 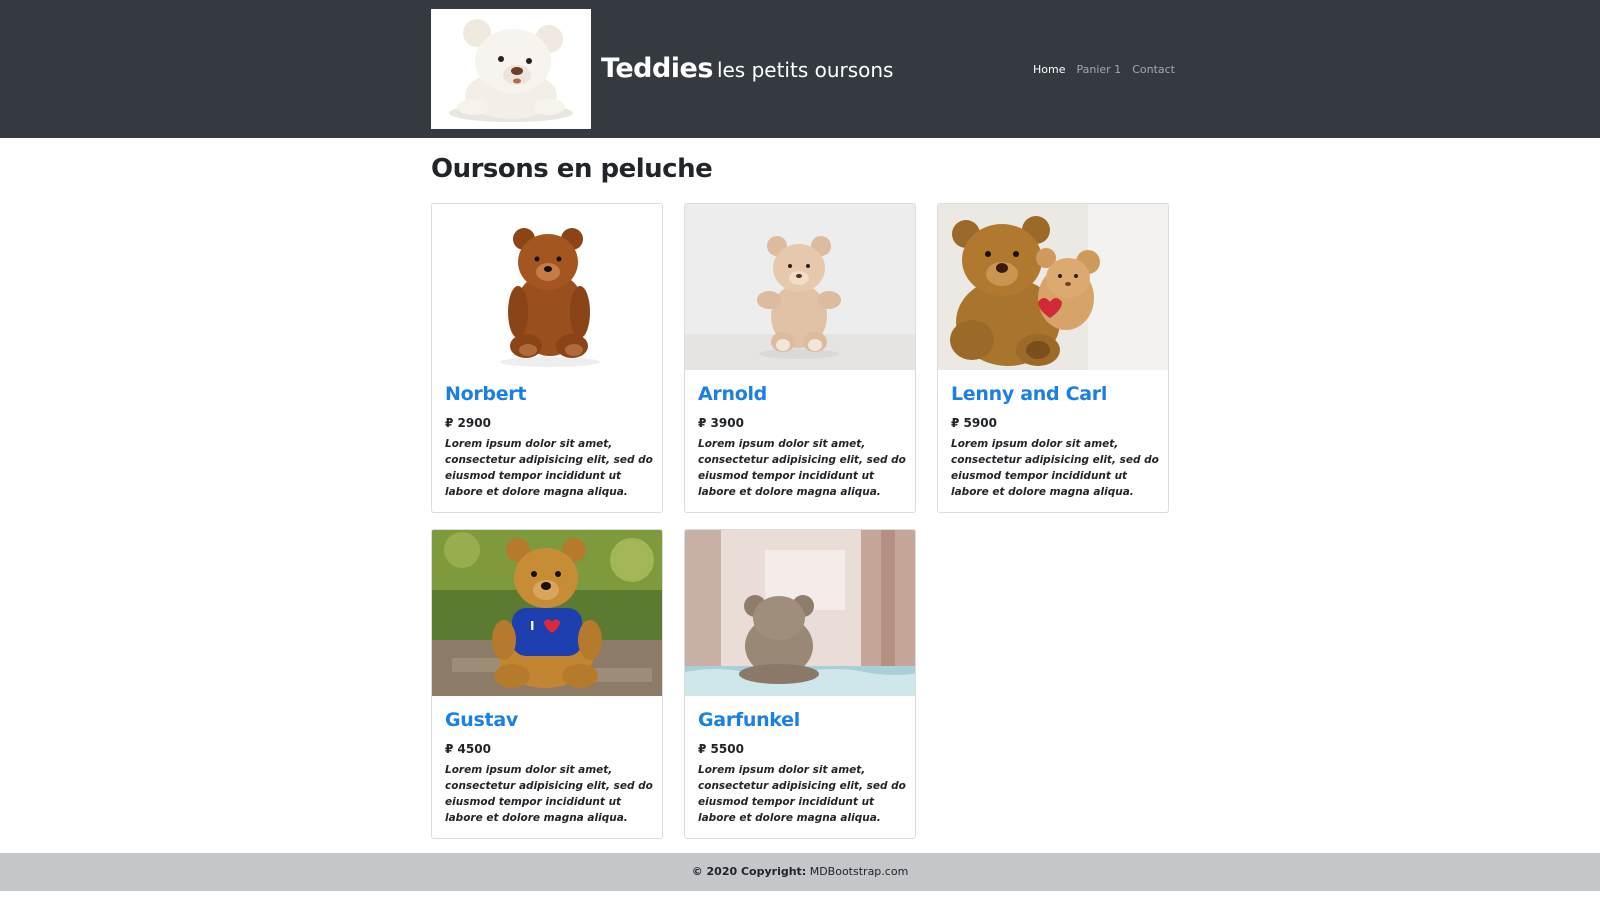 What do you see at coordinates (468, 749) in the screenshot?
I see `product-price: ₽ 4500` at bounding box center [468, 749].